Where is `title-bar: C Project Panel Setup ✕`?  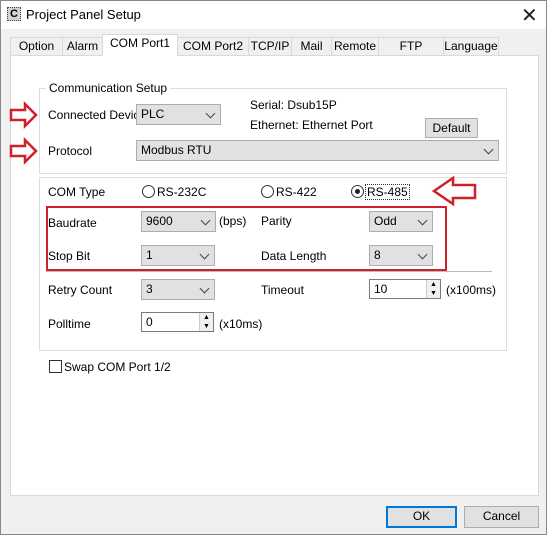
title-bar: C Project Panel Setup ✕ is located at coordinates (273, 15).